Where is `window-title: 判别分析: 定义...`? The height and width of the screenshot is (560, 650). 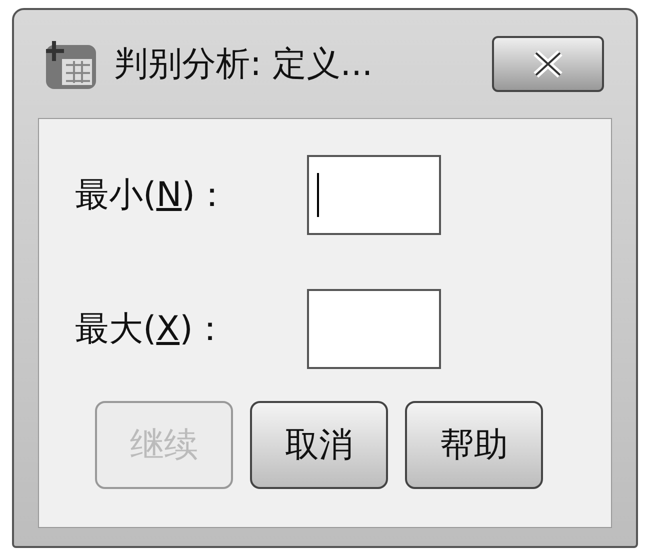
window-title: 判别分析: 定义... is located at coordinates (244, 64).